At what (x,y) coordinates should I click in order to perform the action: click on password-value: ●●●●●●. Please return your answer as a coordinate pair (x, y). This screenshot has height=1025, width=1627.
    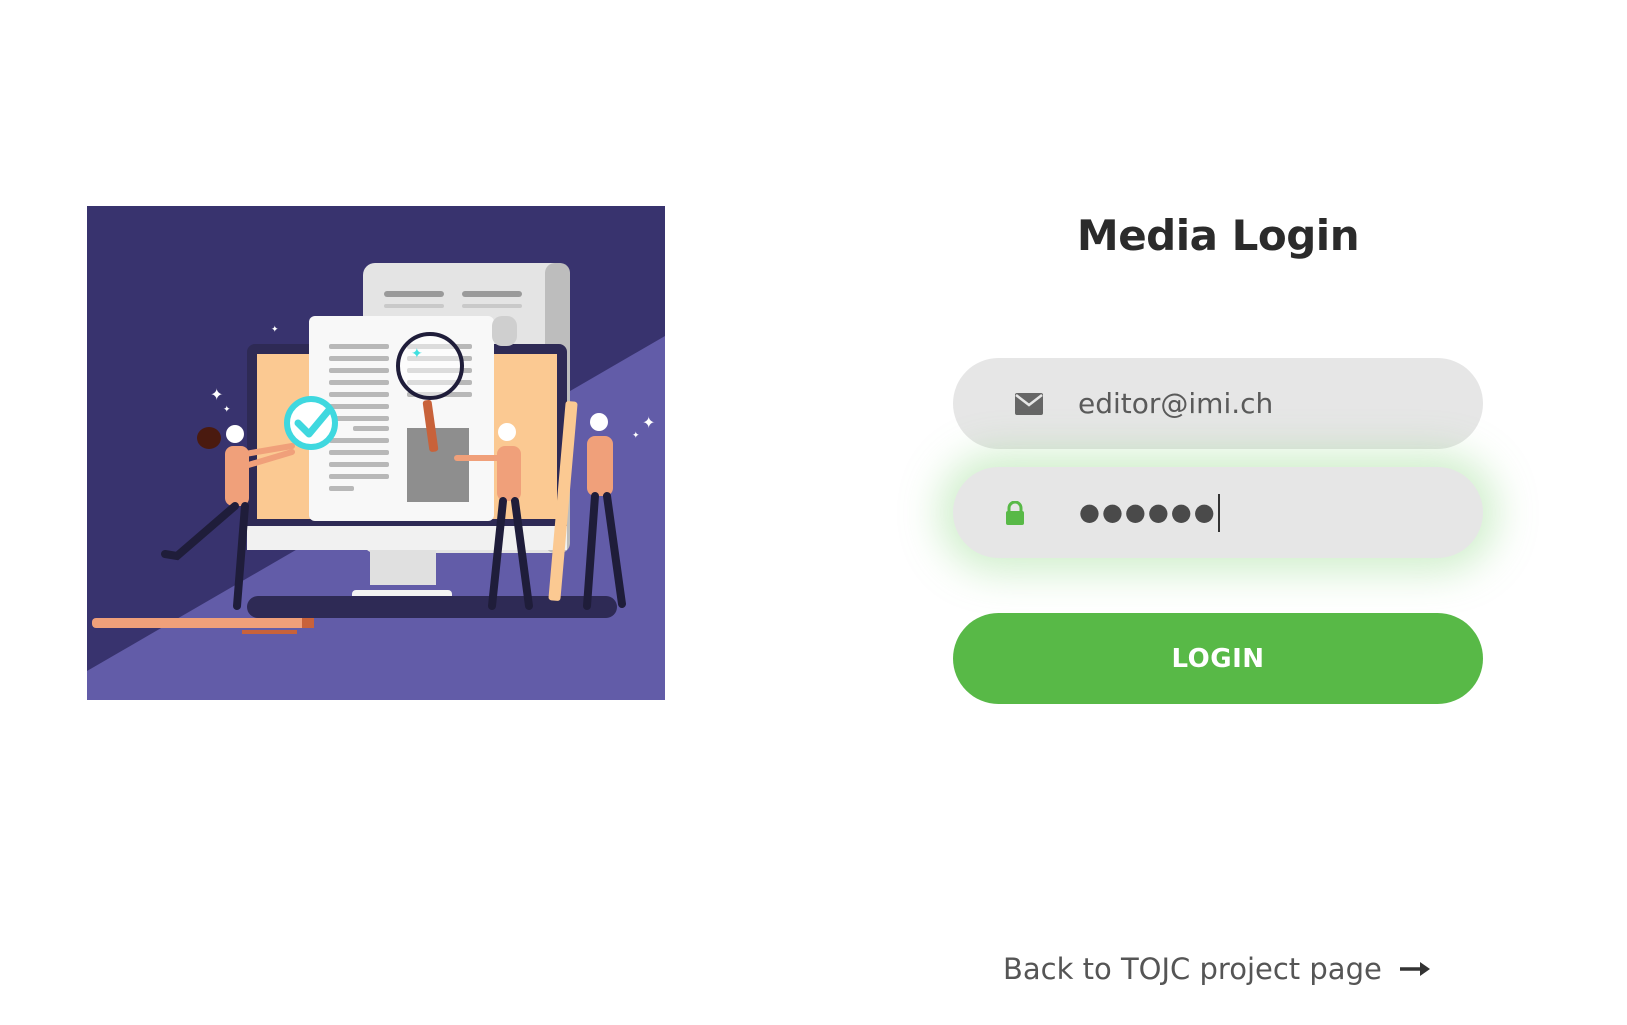
    Looking at the image, I should click on (1149, 512).